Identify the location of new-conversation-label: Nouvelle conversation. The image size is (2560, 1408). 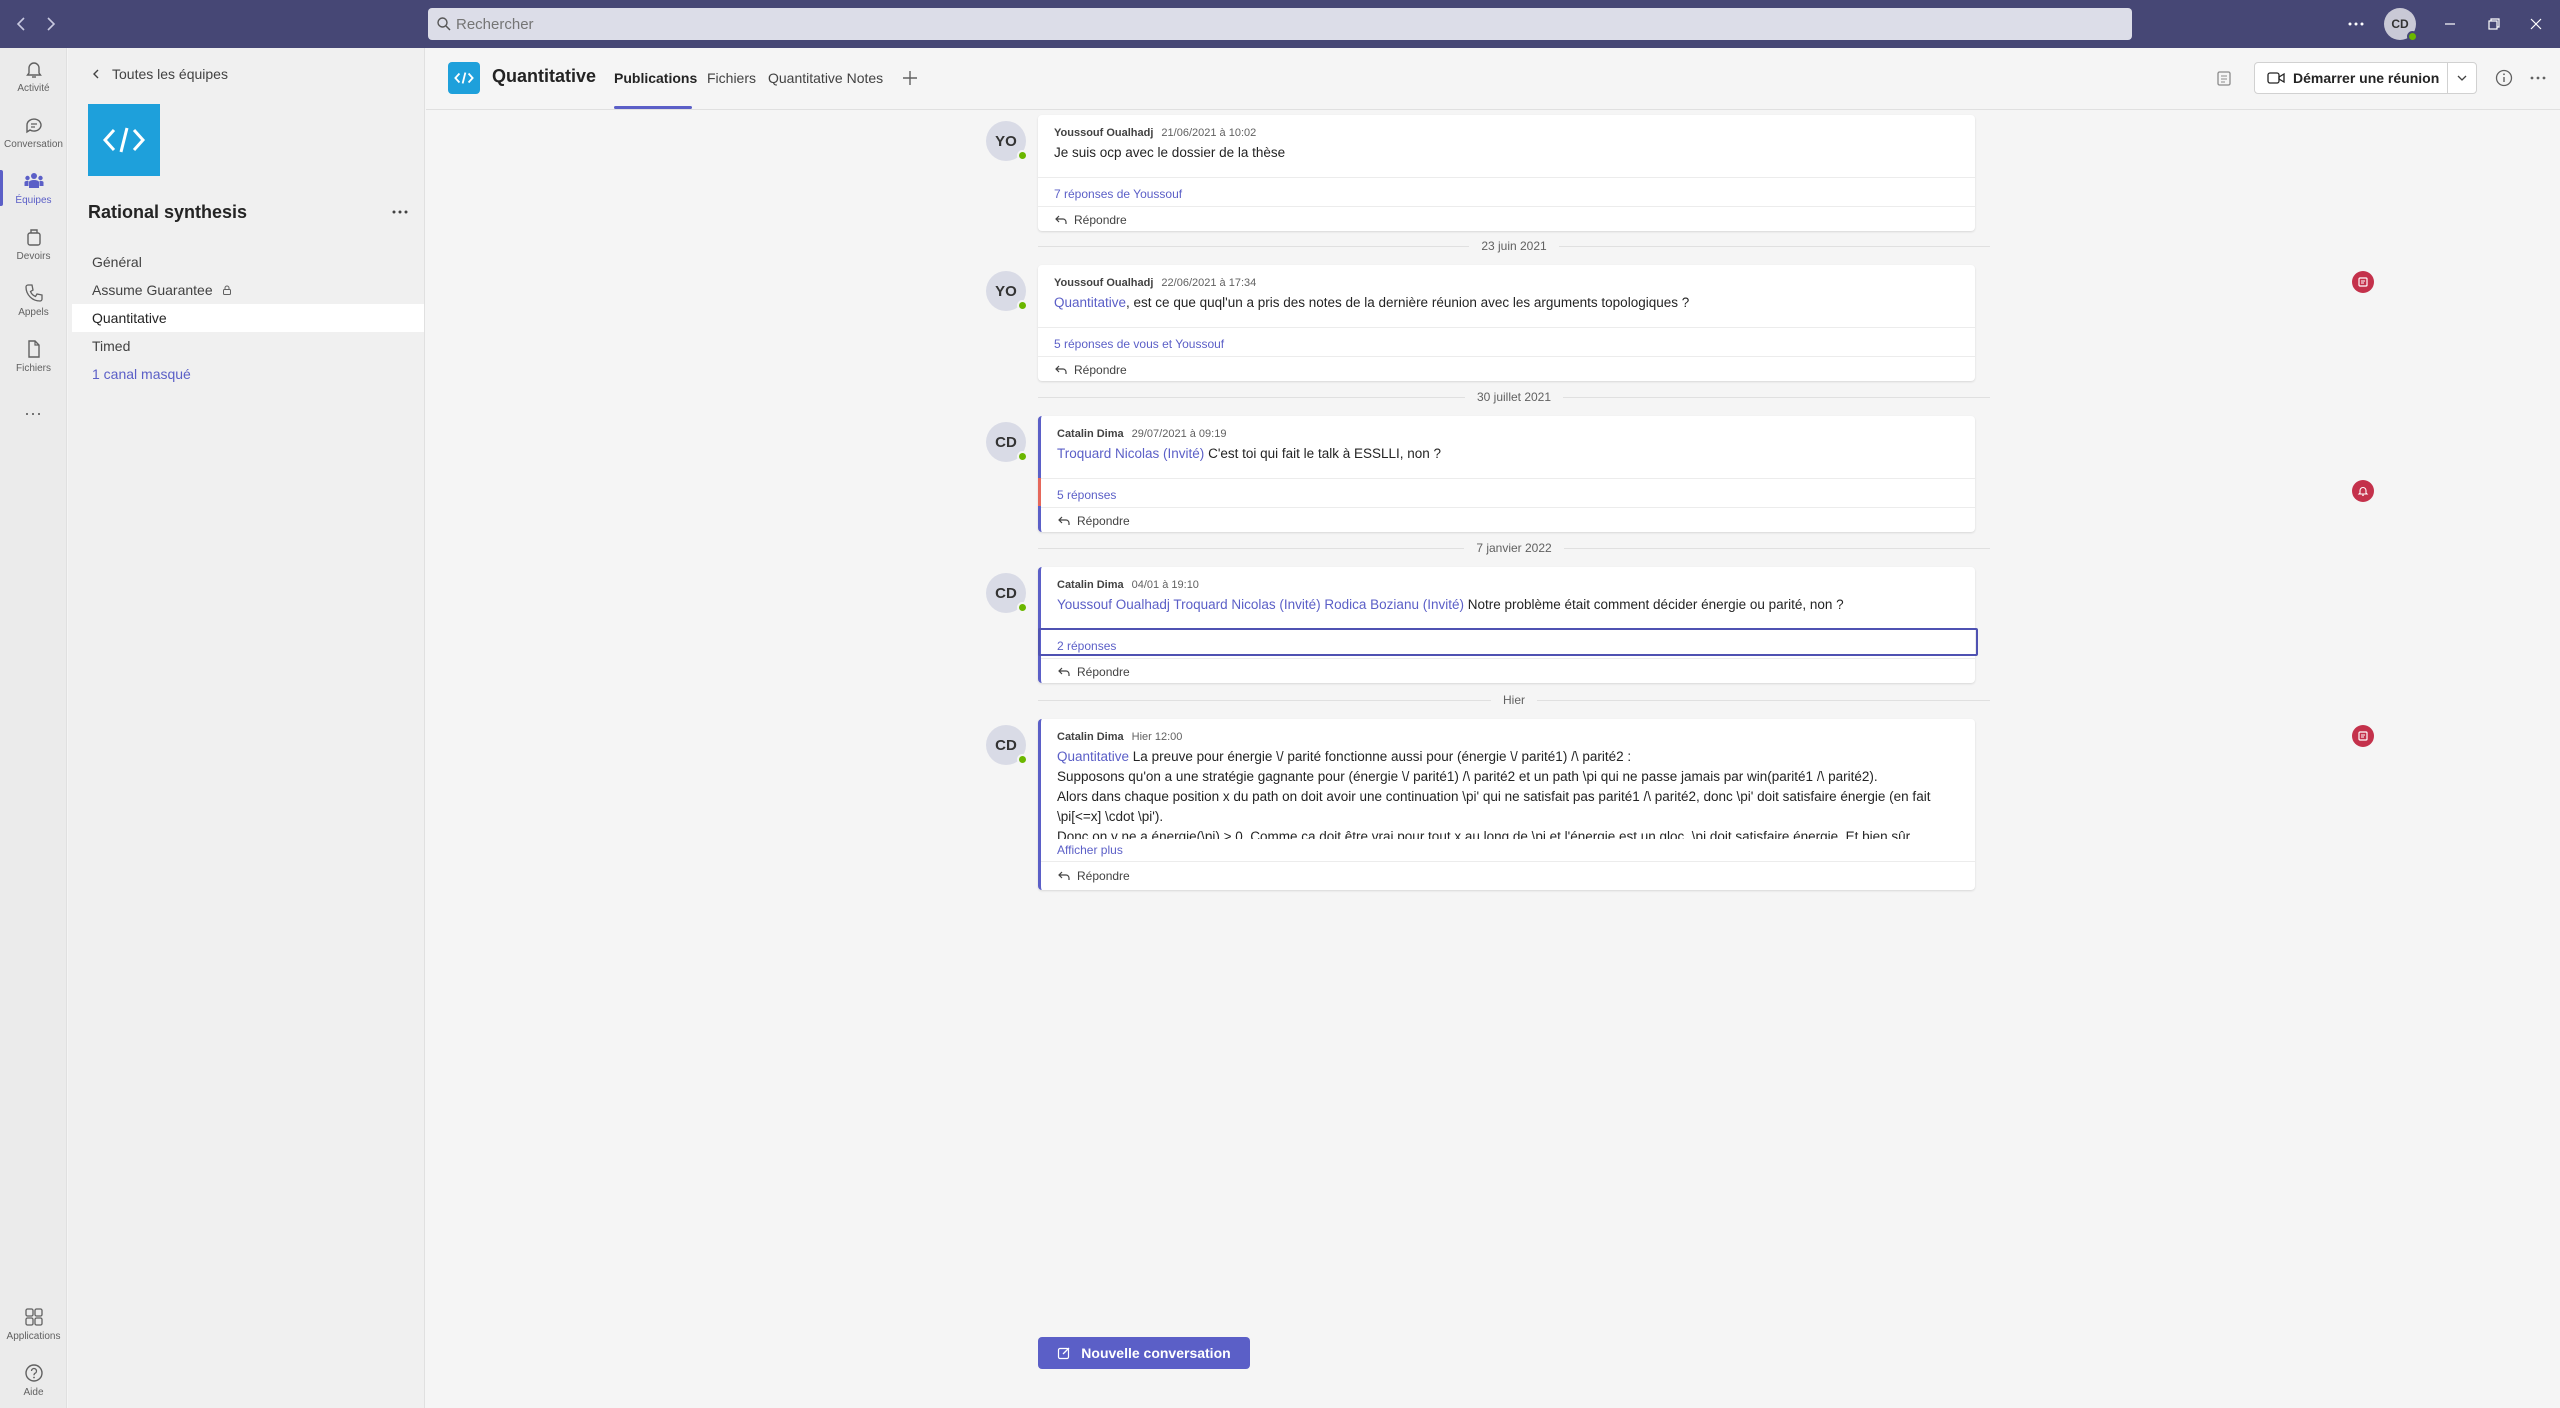
(1156, 1353).